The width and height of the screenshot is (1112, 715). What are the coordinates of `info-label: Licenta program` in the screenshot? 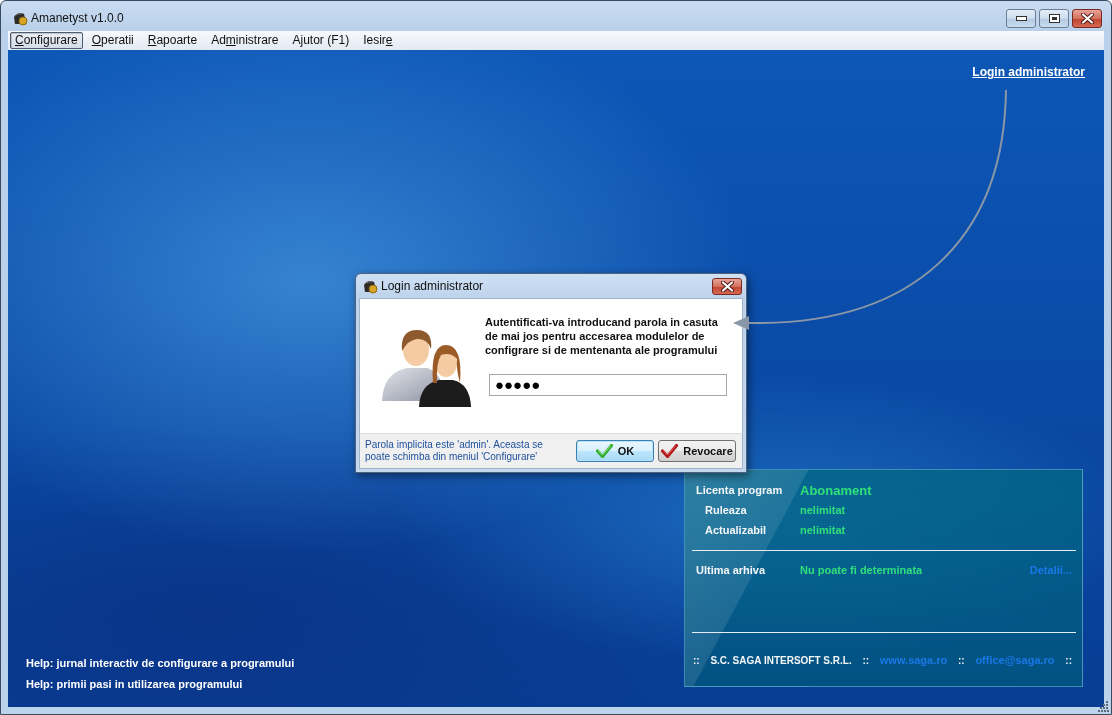 It's located at (739, 490).